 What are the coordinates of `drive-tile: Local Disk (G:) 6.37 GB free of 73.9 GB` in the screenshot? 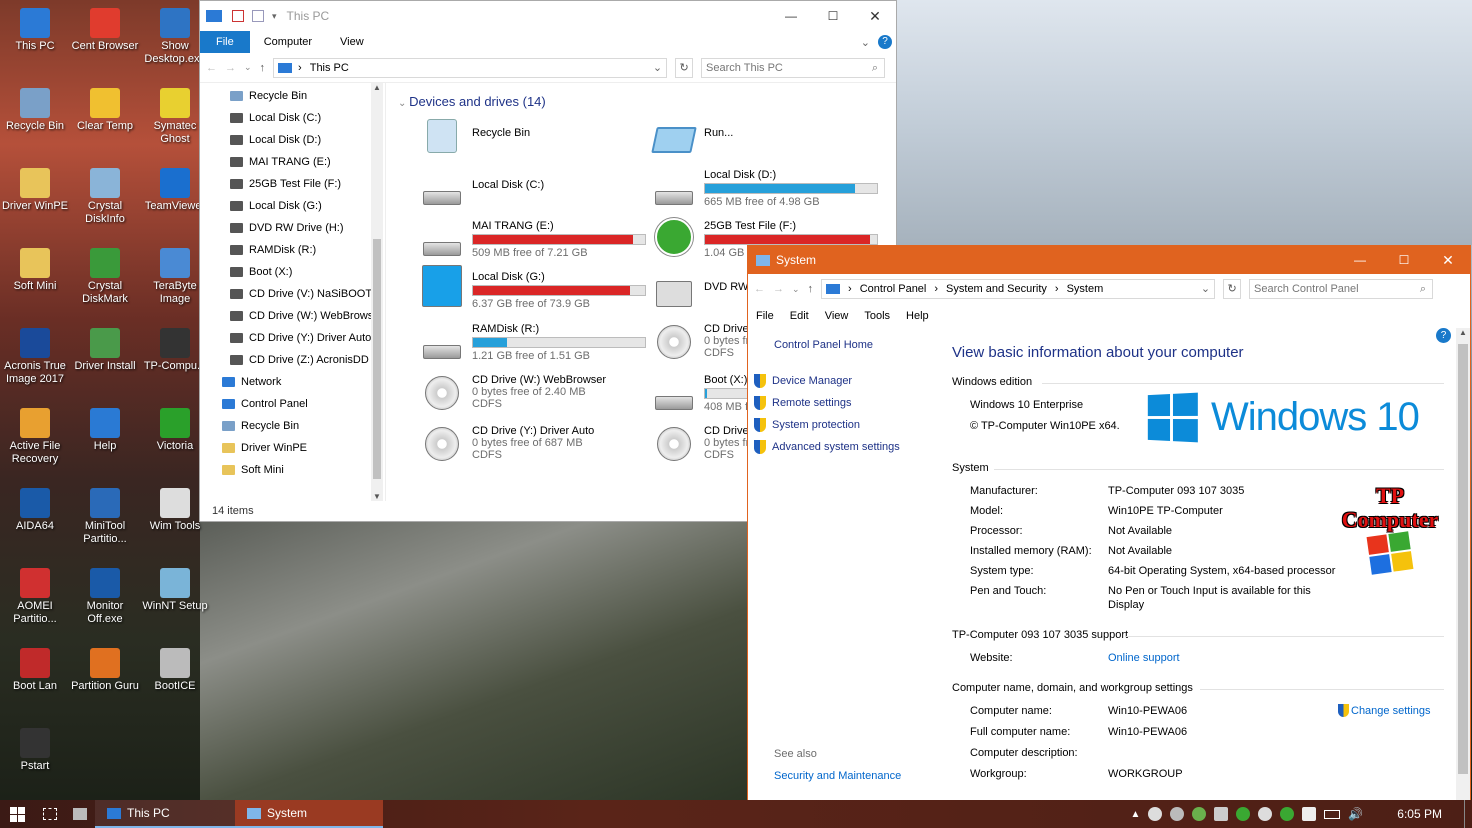 It's located at (534, 287).